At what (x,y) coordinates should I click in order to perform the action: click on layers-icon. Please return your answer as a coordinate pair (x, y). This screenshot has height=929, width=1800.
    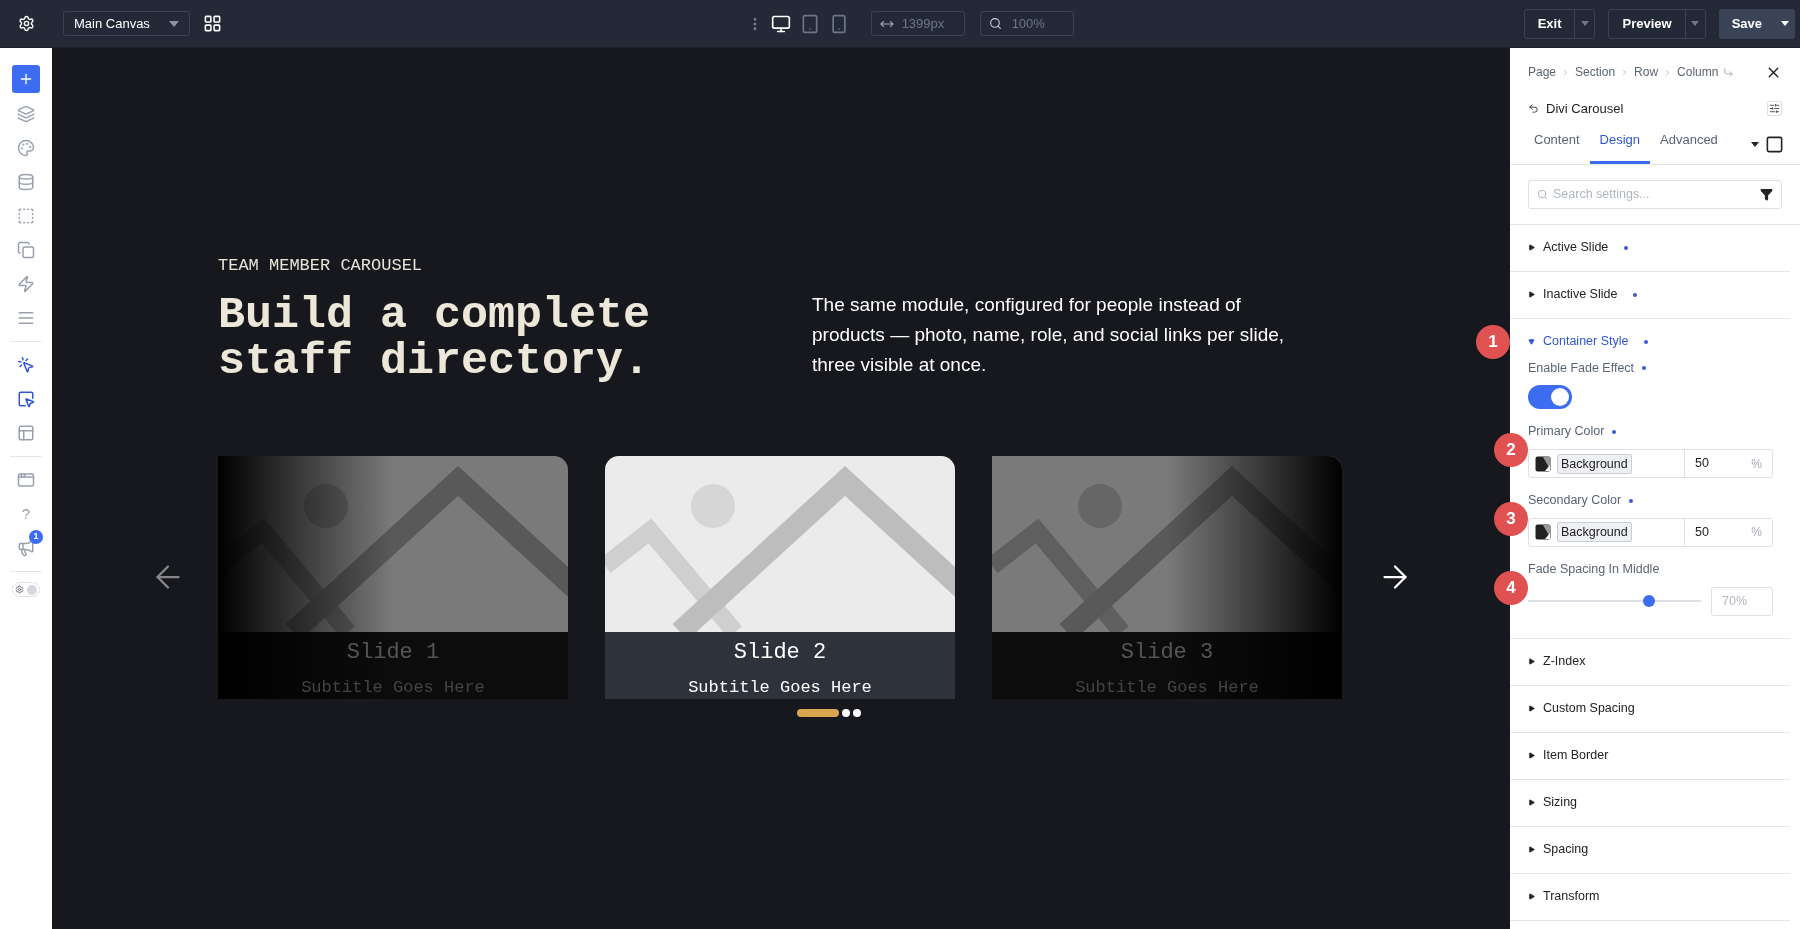
    Looking at the image, I should click on (26, 114).